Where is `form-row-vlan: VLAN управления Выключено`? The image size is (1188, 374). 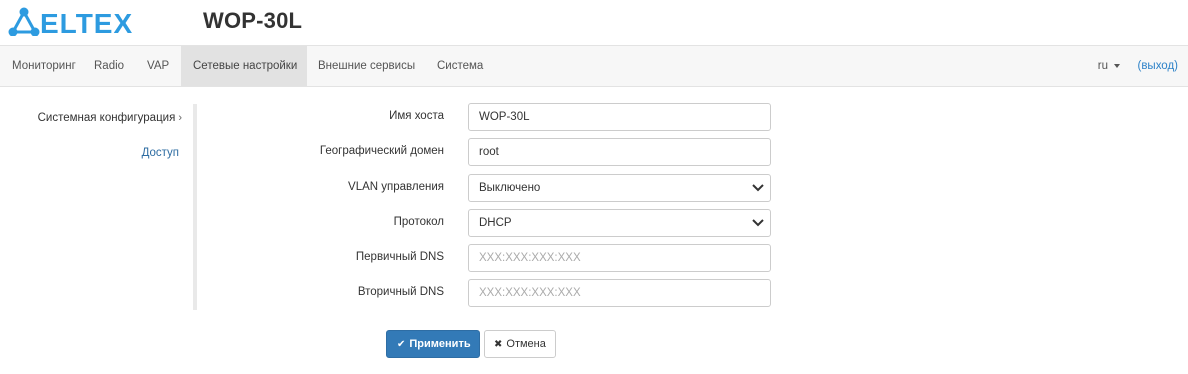
form-row-vlan: VLAN управления Выключено is located at coordinates (490, 188).